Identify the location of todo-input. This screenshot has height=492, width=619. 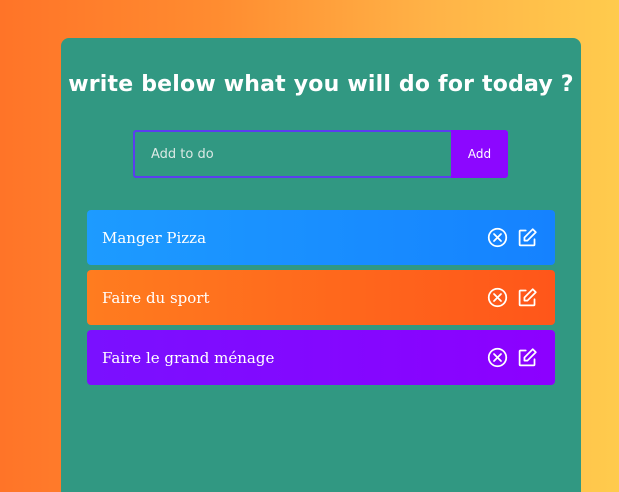
(292, 154).